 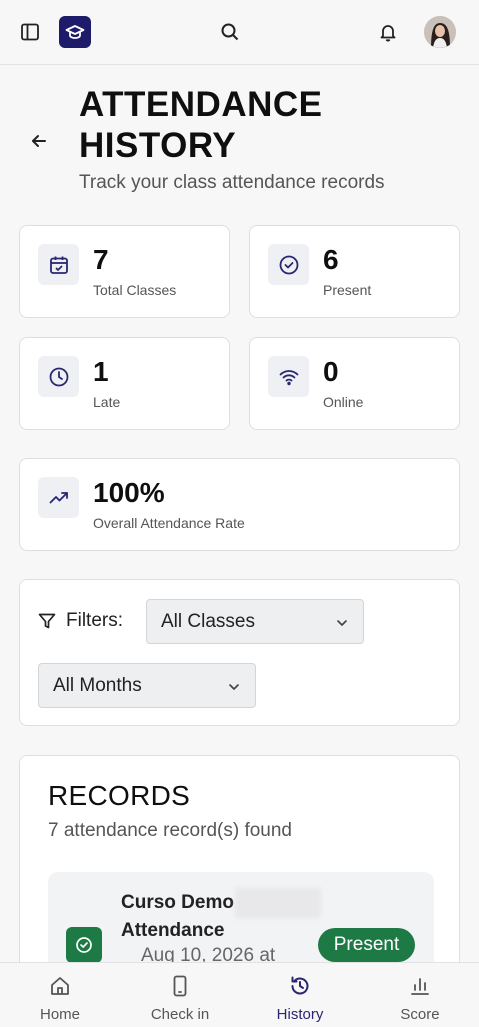 I want to click on redacted-area, so click(x=278, y=903).